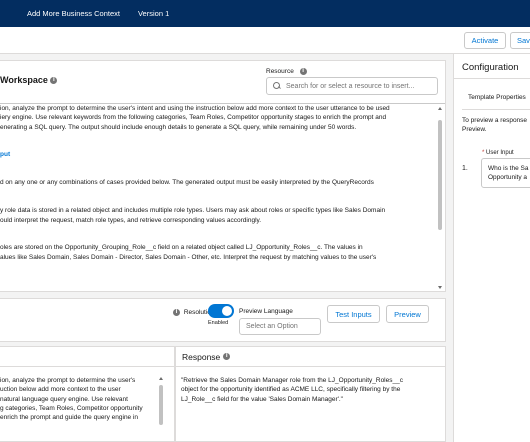  What do you see at coordinates (201, 356) in the screenshot?
I see `response-title: Response` at bounding box center [201, 356].